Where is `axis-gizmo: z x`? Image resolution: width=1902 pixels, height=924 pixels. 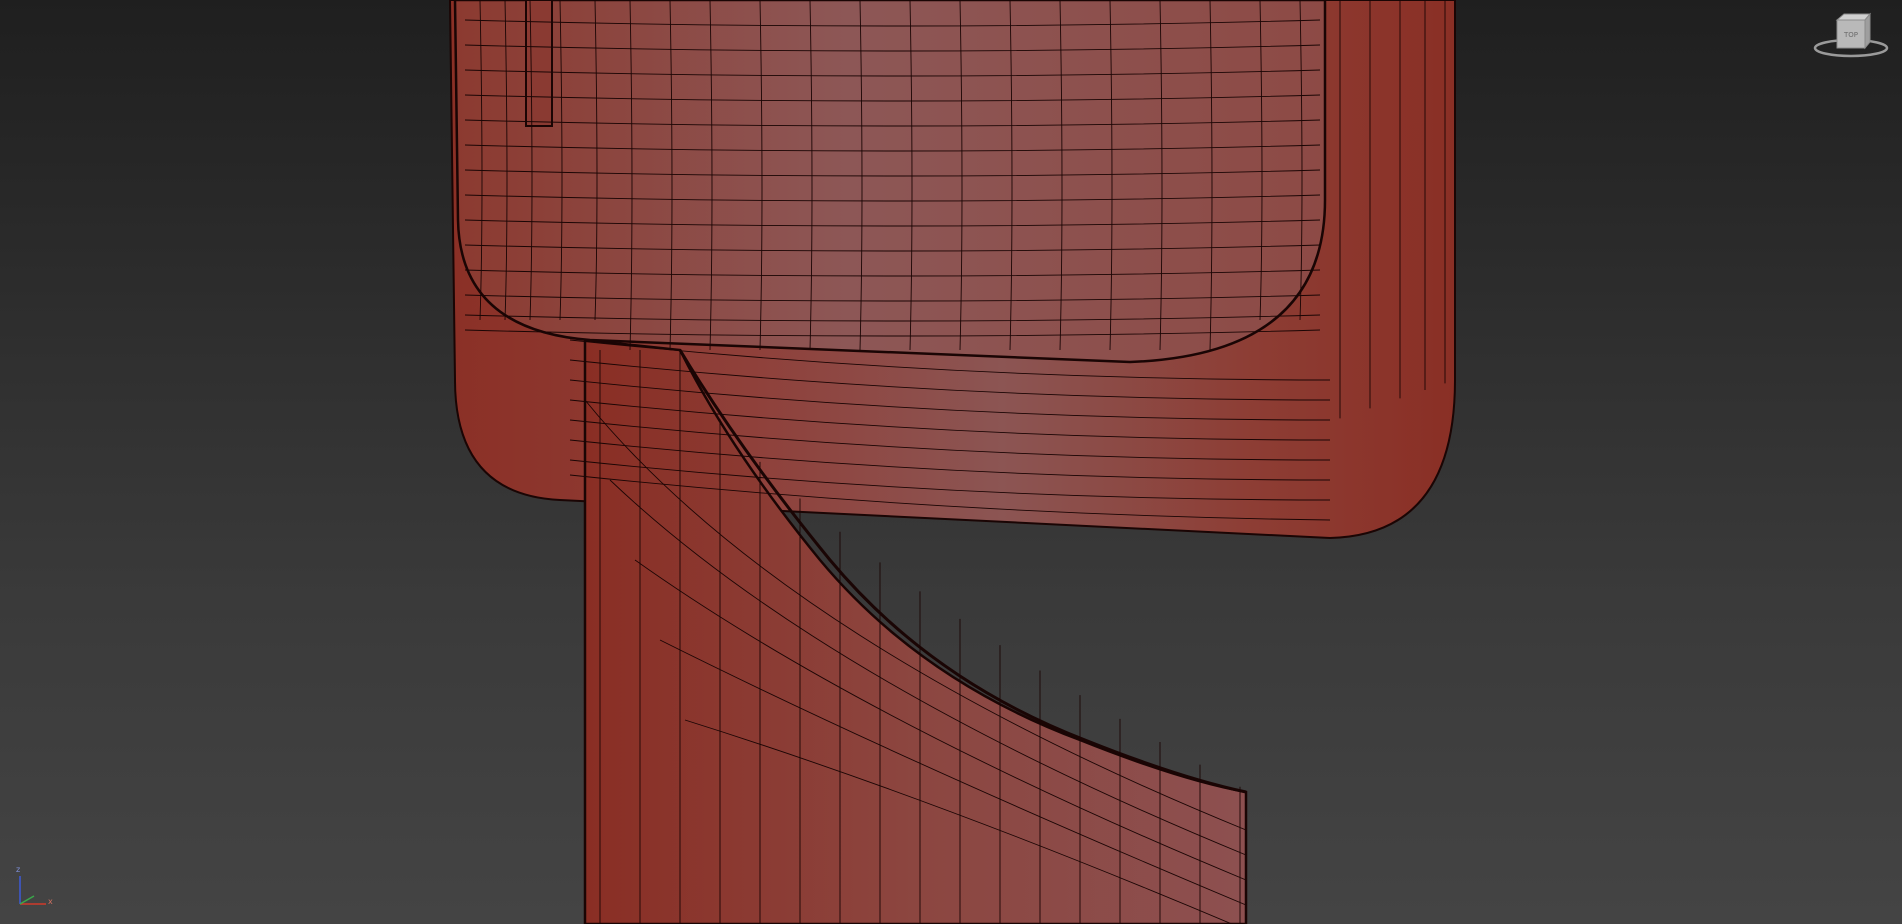
axis-gizmo: z x is located at coordinates (34, 890).